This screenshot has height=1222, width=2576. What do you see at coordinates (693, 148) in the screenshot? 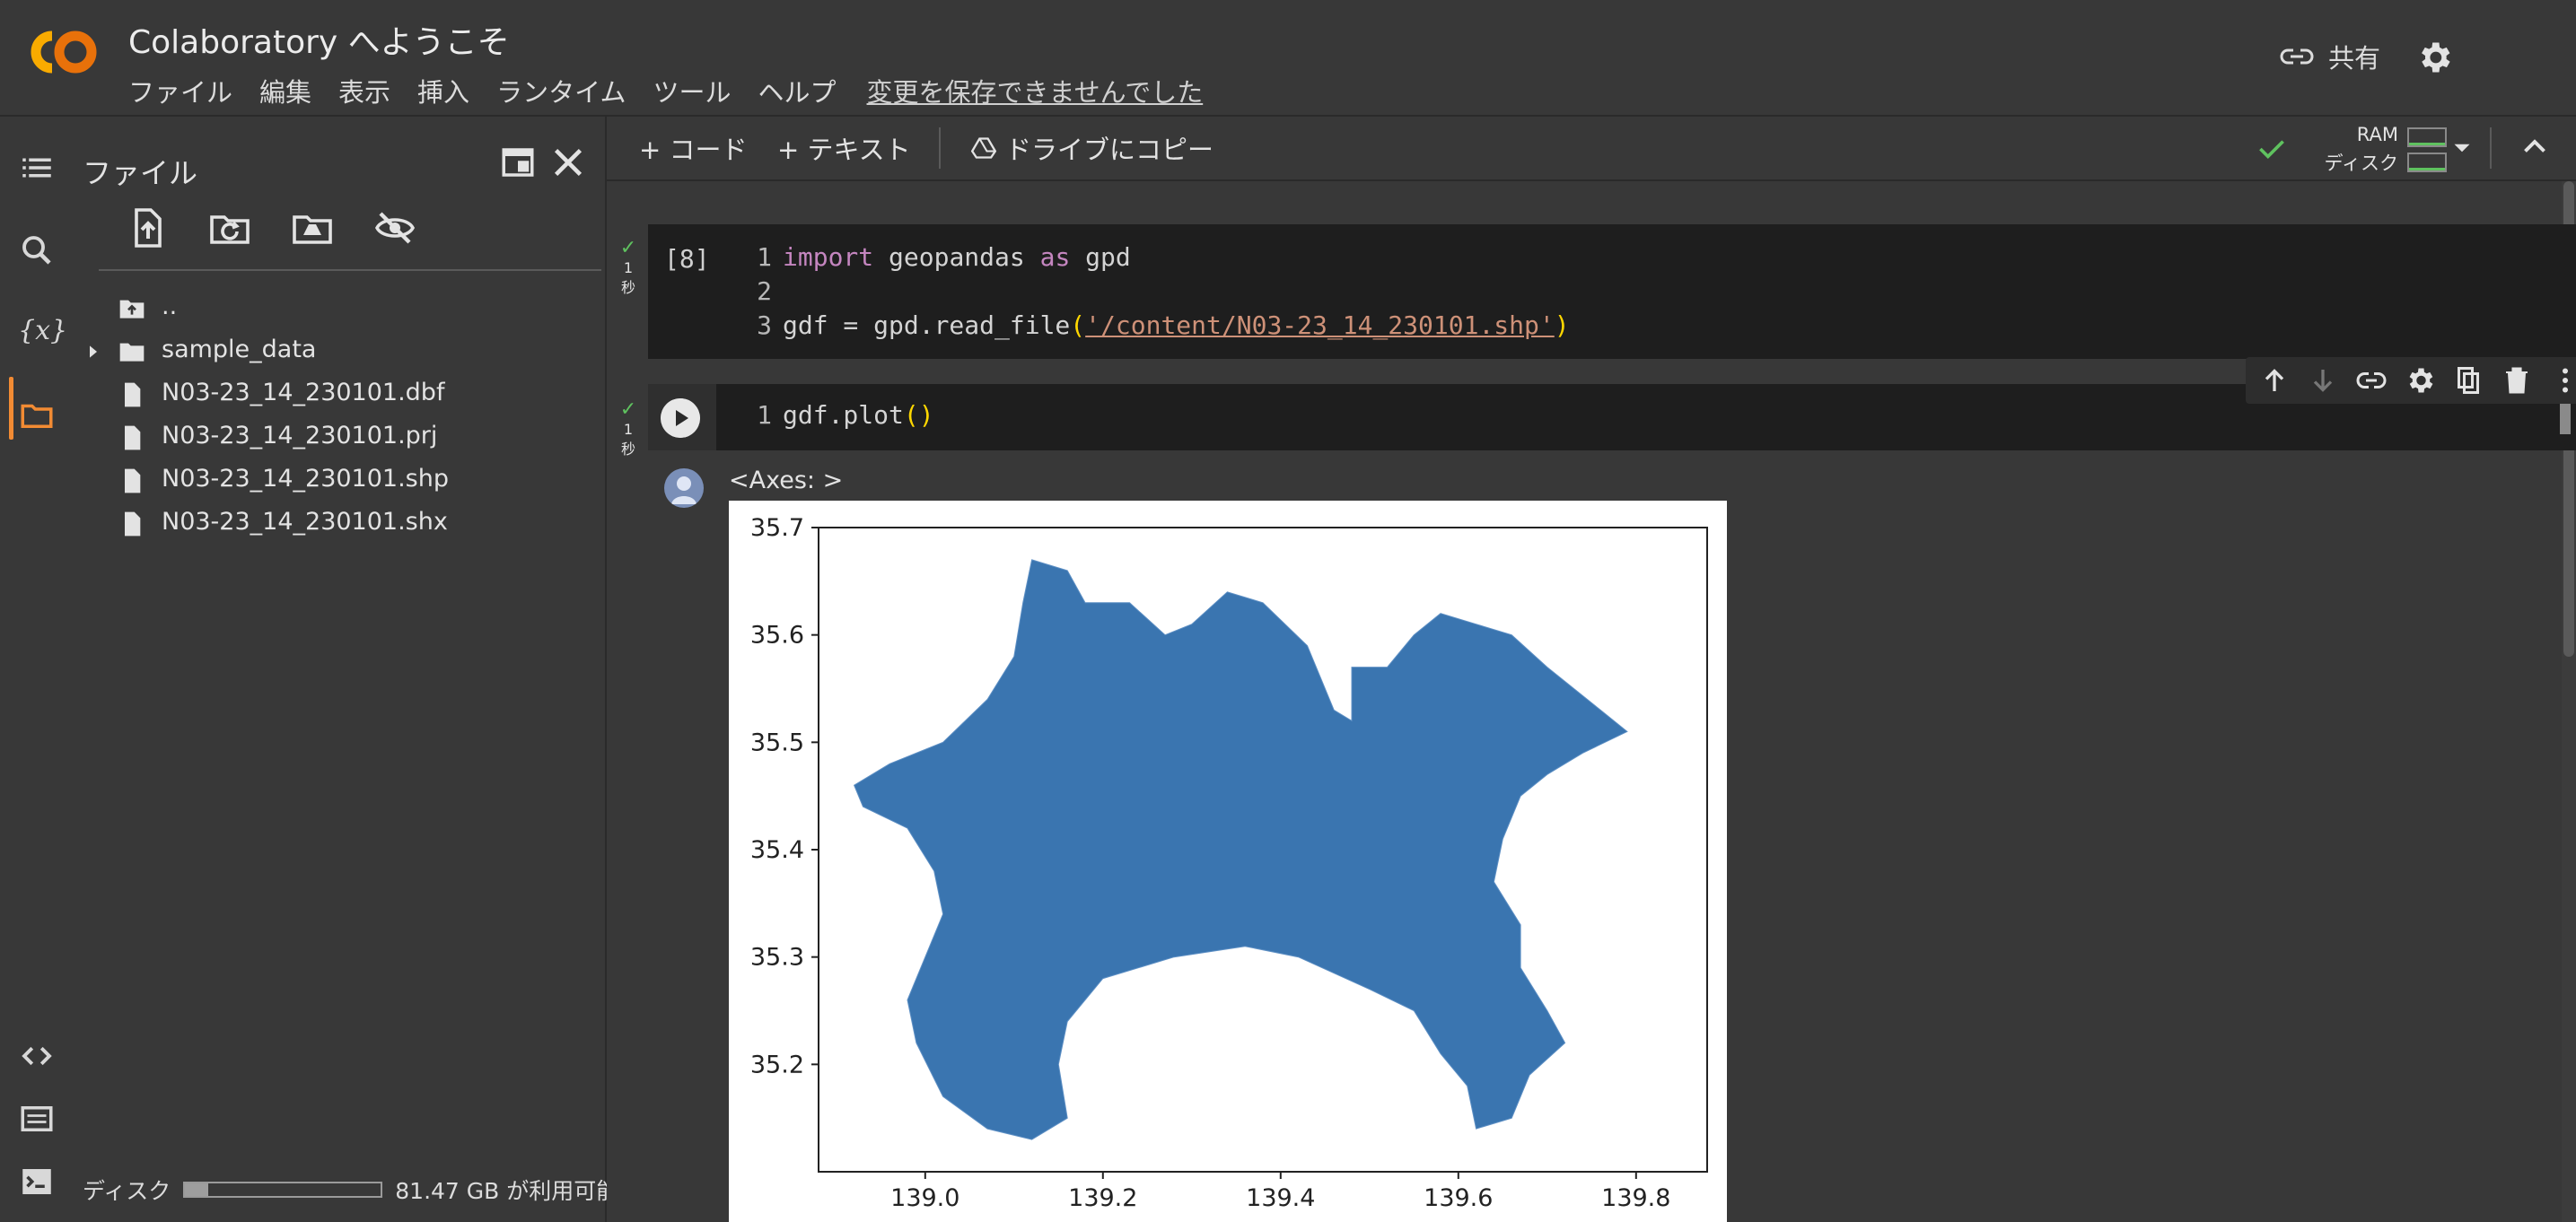
I see `add-code-button: + コード` at bounding box center [693, 148].